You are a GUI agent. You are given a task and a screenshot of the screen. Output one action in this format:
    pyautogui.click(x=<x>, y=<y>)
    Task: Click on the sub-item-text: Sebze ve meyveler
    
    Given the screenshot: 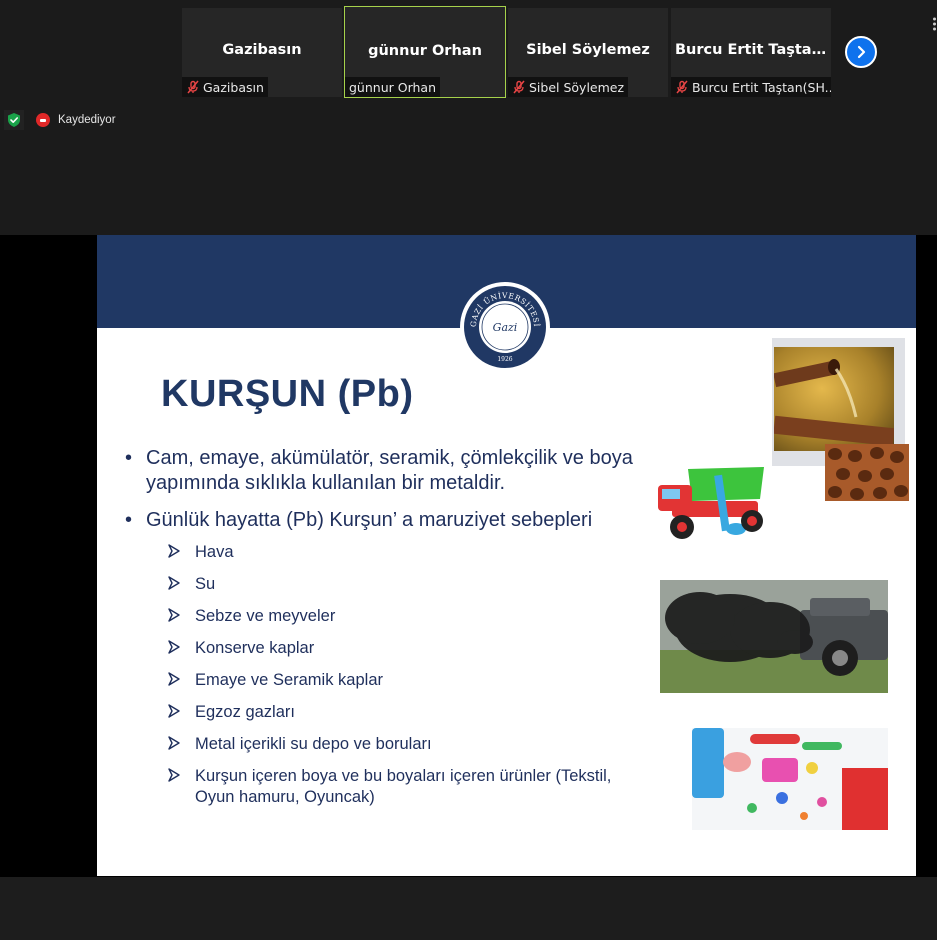 What is the action you would take?
    pyautogui.click(x=265, y=616)
    